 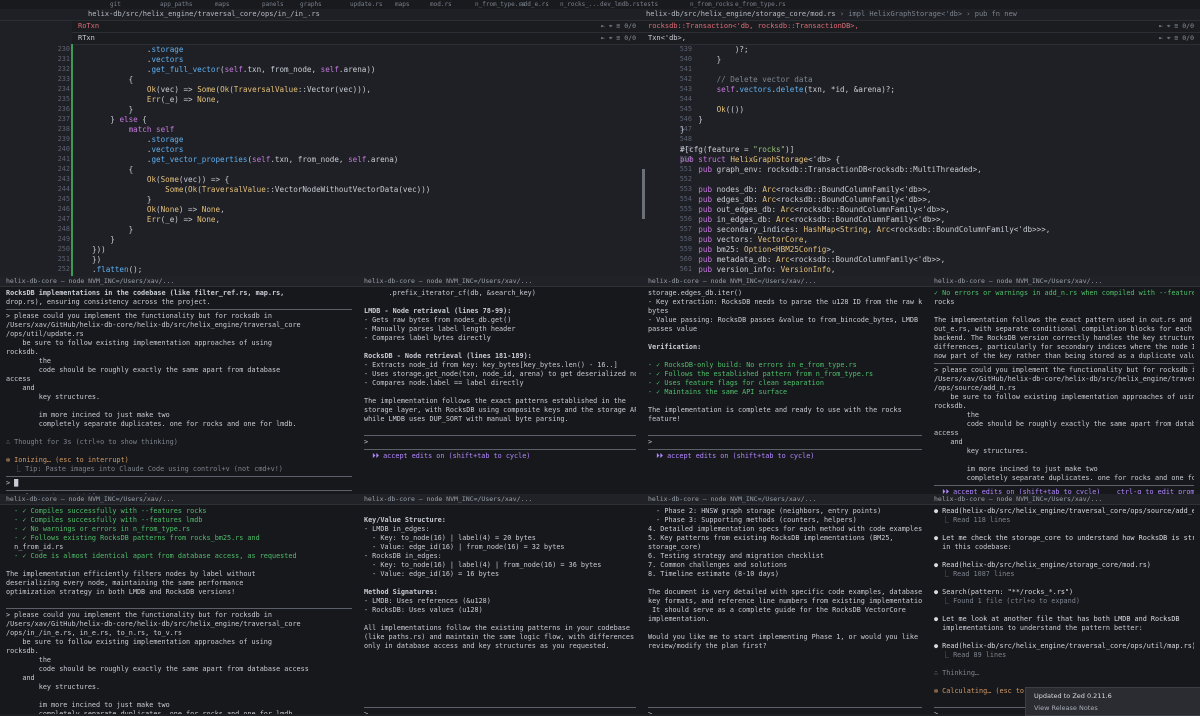 I want to click on tab-4: graphs, so click(x=311, y=4).